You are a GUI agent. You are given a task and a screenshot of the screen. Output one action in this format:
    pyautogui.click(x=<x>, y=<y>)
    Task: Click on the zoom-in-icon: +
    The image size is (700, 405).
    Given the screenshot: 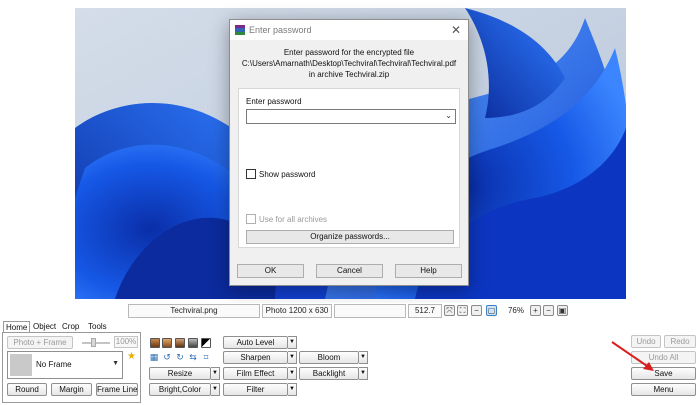 What is the action you would take?
    pyautogui.click(x=535, y=310)
    